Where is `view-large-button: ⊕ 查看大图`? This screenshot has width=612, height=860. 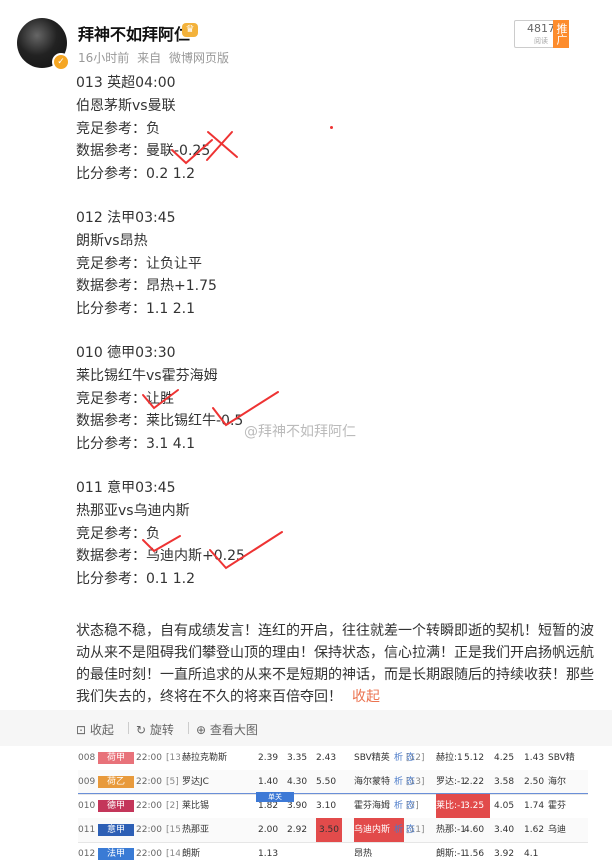
view-large-button: ⊕ 查看大图 is located at coordinates (227, 729).